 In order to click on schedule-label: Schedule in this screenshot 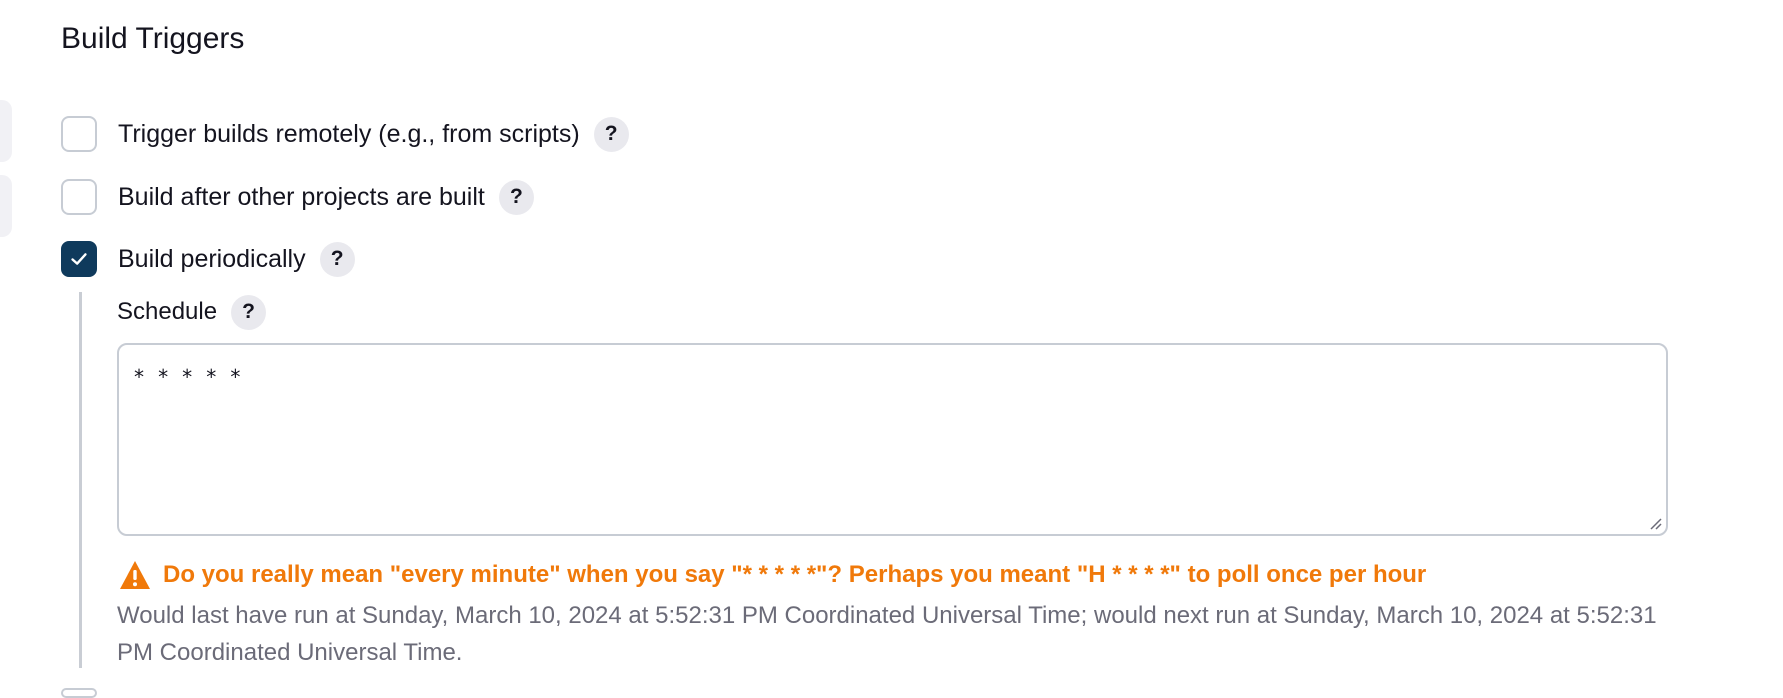, I will do `click(167, 311)`.